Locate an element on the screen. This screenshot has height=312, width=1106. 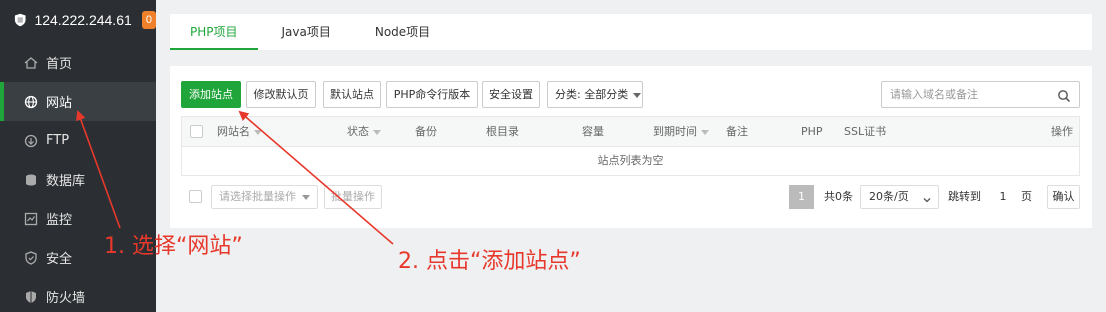
category-select-value: 分类: 全部分类 is located at coordinates (592, 94).